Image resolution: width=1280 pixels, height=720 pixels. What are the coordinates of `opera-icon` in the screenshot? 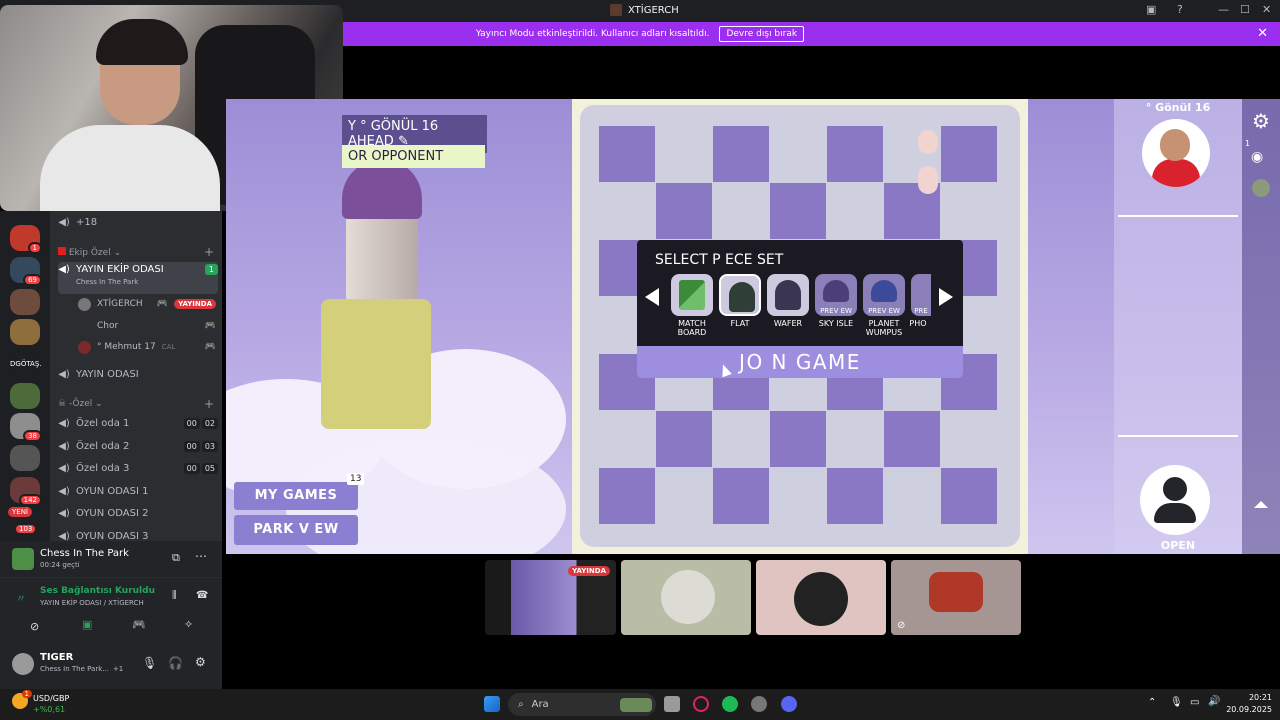 It's located at (701, 704).